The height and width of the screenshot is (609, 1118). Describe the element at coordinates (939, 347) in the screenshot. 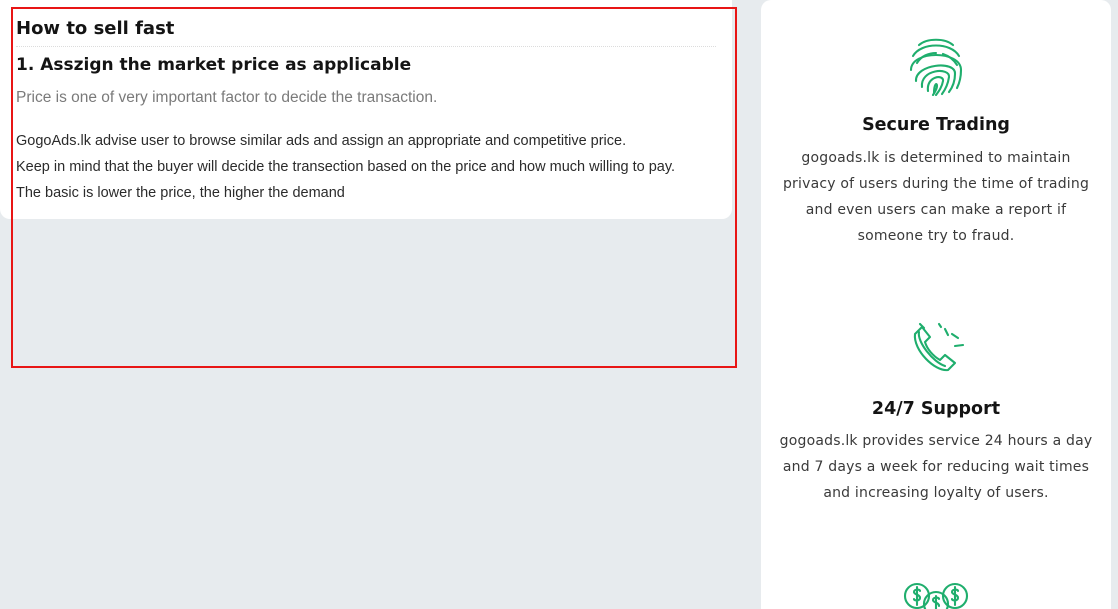

I see `phone-ringing-icon` at that location.